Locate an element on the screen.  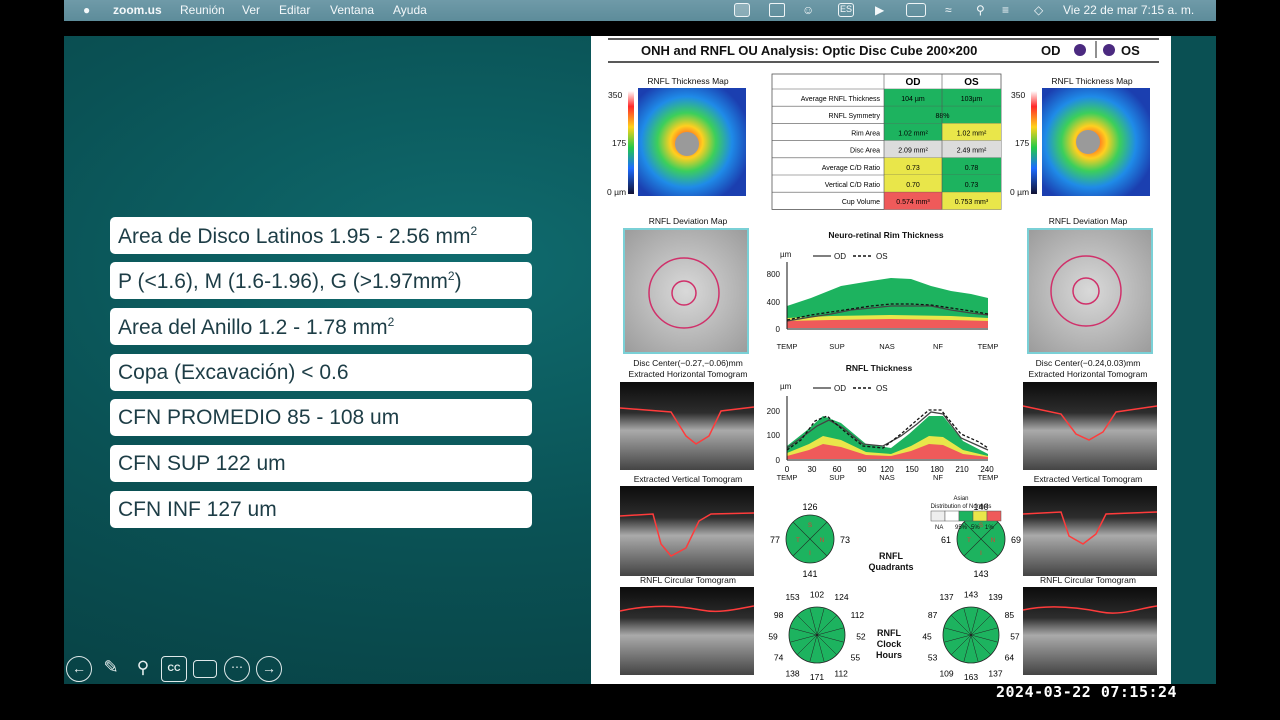
norms-title-2: Distribution of Normals is located at coordinates (961, 507).